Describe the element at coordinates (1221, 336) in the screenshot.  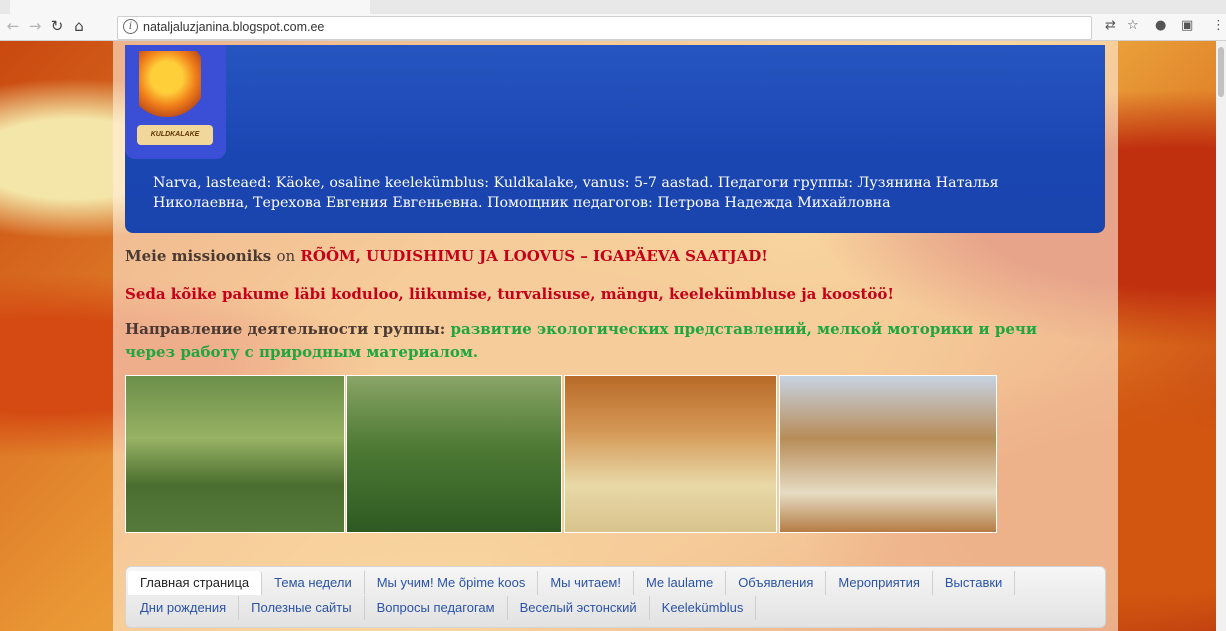
I see `page-scrollbar` at that location.